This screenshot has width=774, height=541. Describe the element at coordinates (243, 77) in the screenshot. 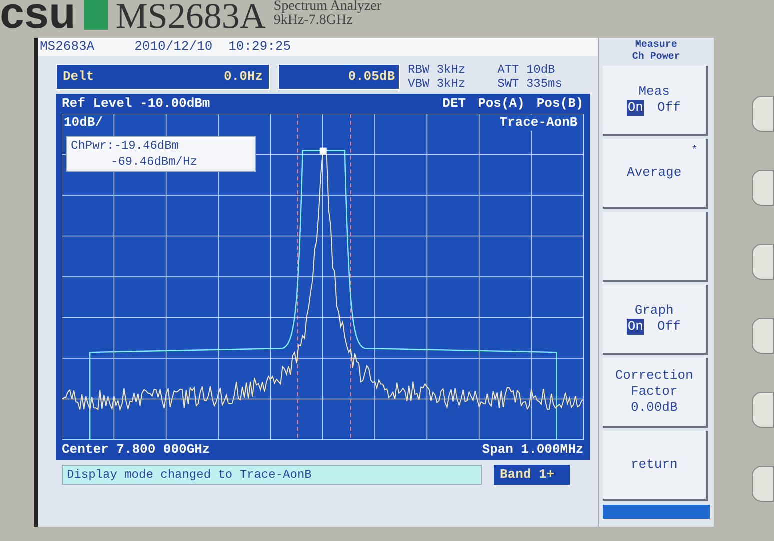

I see `marker-frequency: 0.0Hz` at that location.